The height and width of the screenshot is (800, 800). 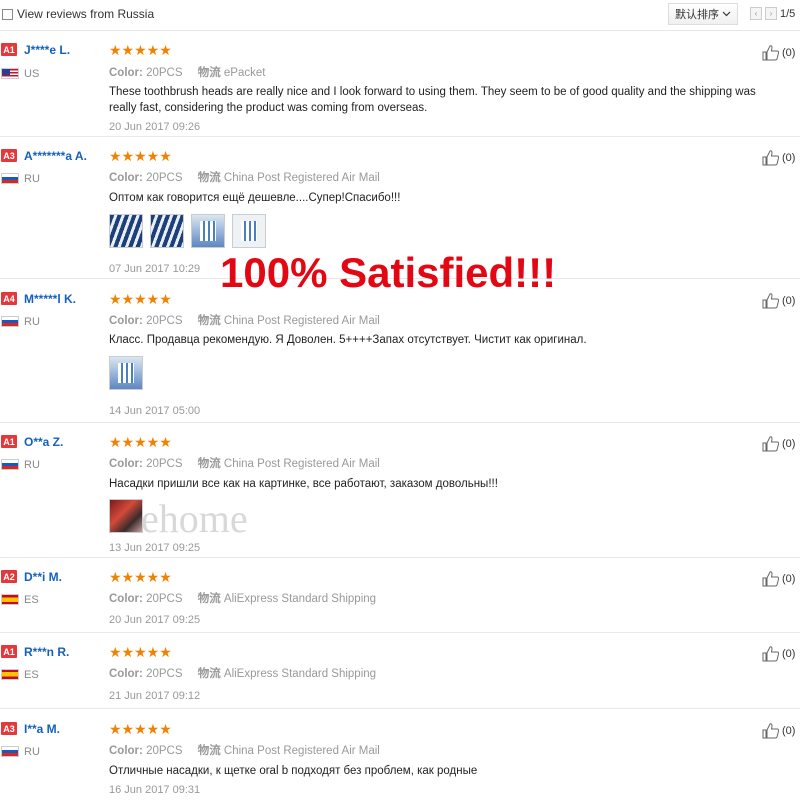 I want to click on review-date: 20 Jun 2017 09:25, so click(x=155, y=620).